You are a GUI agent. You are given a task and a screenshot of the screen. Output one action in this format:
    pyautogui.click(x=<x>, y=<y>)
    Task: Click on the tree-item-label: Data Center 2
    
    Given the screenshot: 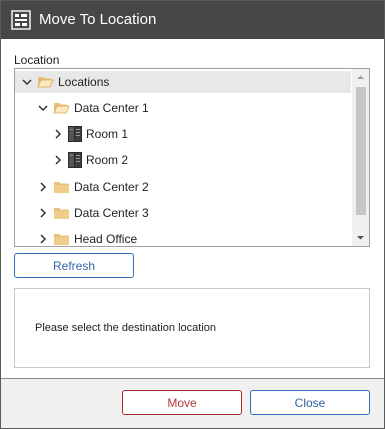 What is the action you would take?
    pyautogui.click(x=111, y=187)
    